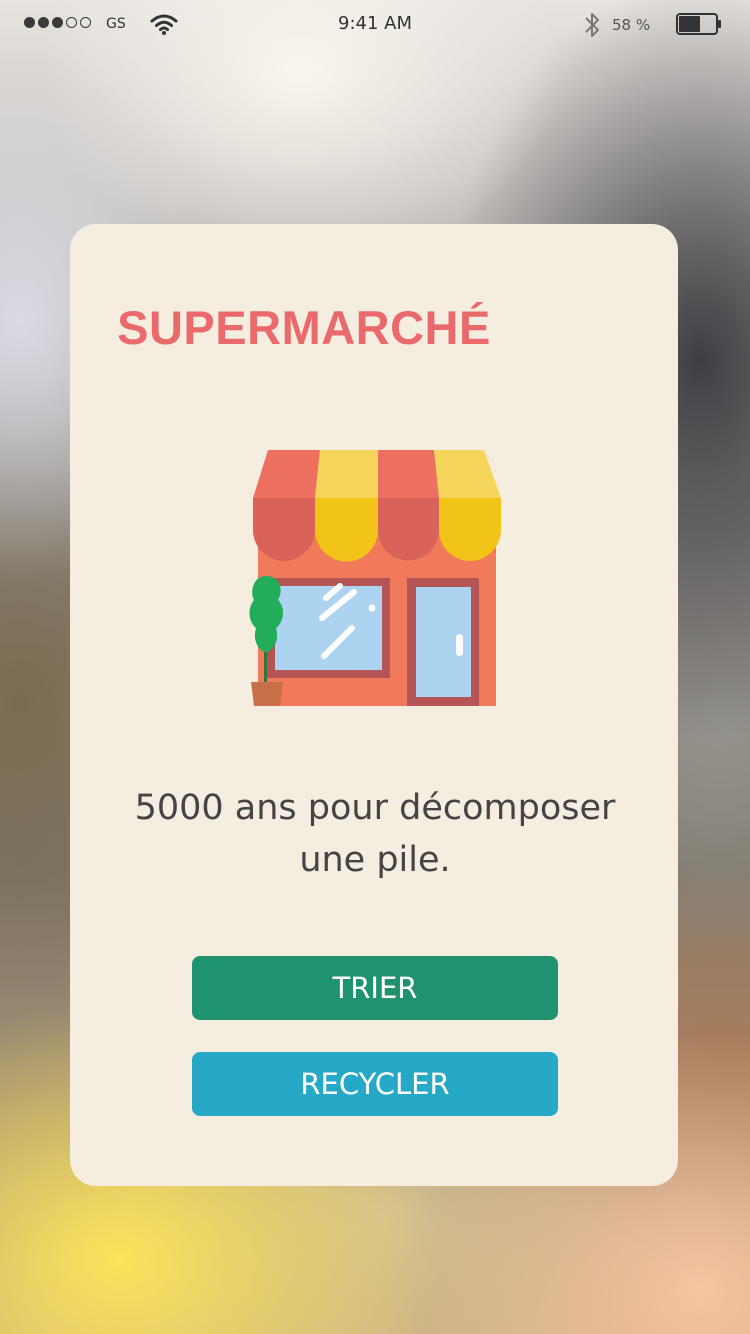  What do you see at coordinates (375, 1084) in the screenshot?
I see `recycler-button: RECYCLER` at bounding box center [375, 1084].